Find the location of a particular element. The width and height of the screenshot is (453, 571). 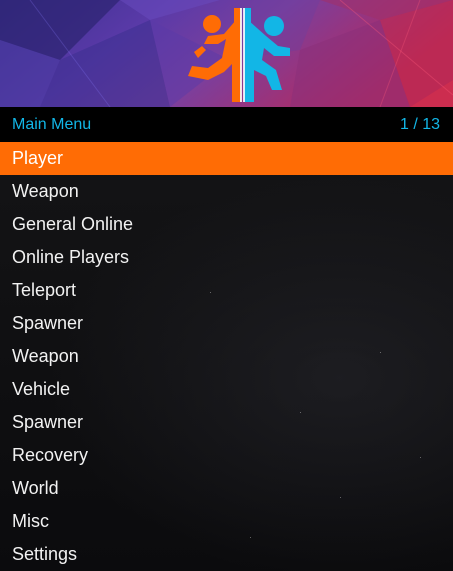

menu-item-settings: Settings is located at coordinates (226, 554).